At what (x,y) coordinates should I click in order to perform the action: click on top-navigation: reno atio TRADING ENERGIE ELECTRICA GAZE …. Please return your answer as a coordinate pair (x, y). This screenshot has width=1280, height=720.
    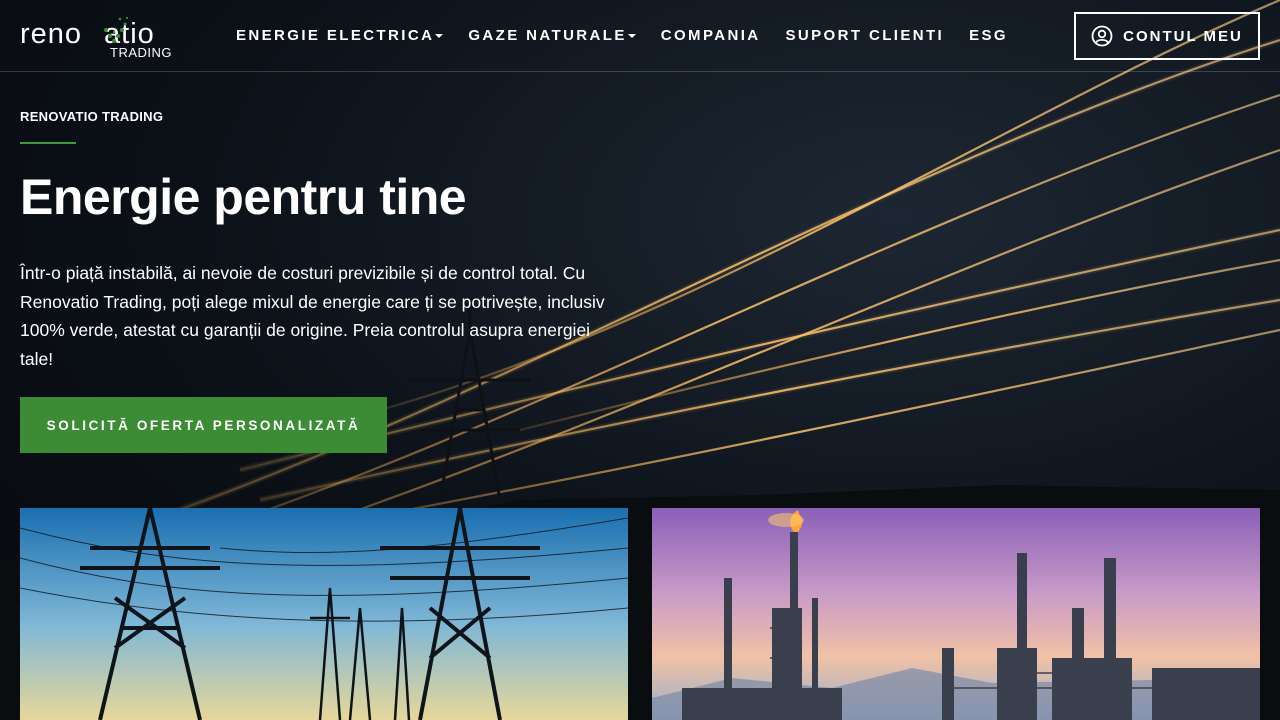
    Looking at the image, I should click on (640, 36).